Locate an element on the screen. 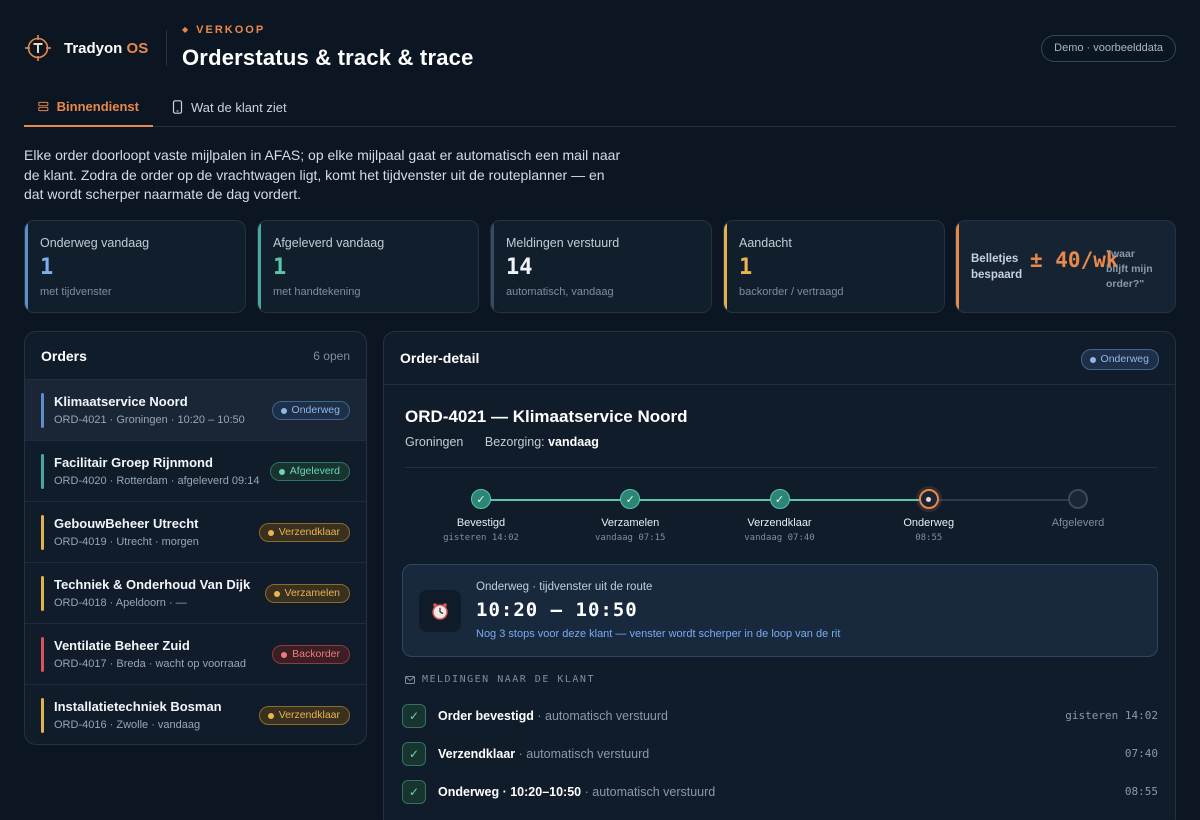  tab-binnendienst: Binnendienst is located at coordinates (88, 107).